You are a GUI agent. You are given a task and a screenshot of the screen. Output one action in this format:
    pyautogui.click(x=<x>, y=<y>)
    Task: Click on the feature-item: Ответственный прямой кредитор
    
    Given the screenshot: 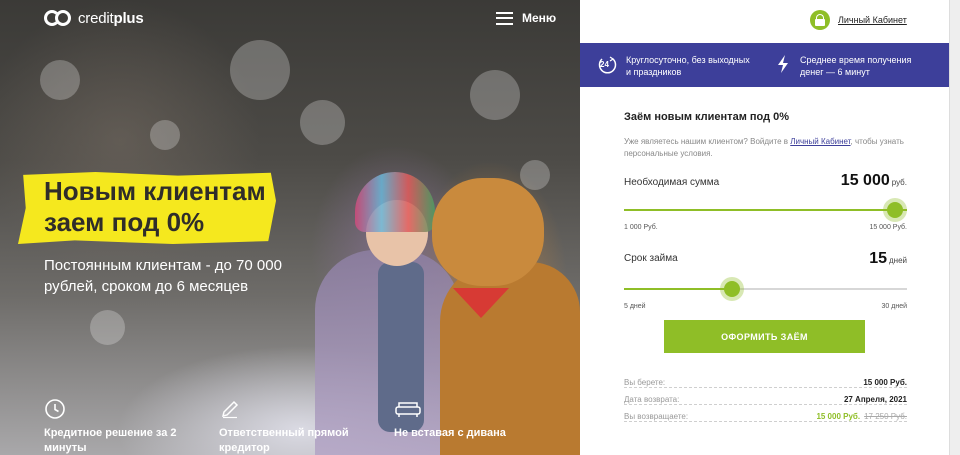 What is the action you would take?
    pyautogui.click(x=306, y=426)
    